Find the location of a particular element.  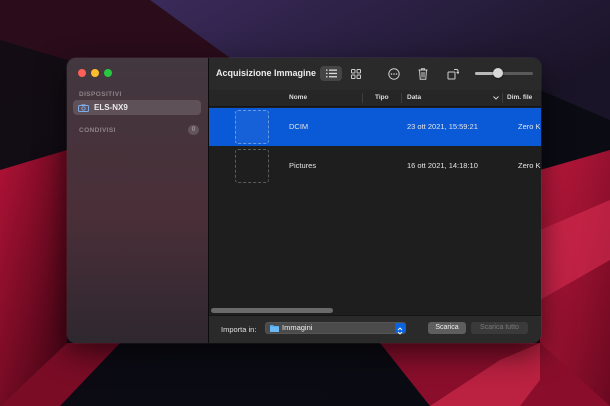

window-controls is located at coordinates (95, 73).